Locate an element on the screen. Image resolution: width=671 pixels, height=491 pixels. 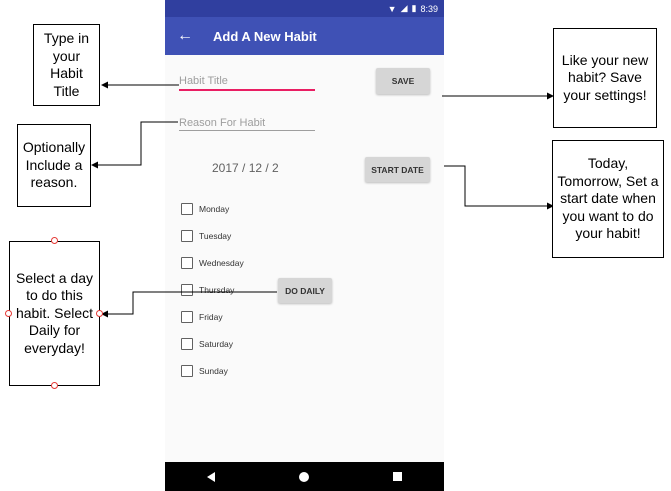
note-save: Like your new habit? Save your settings! is located at coordinates (605, 78).